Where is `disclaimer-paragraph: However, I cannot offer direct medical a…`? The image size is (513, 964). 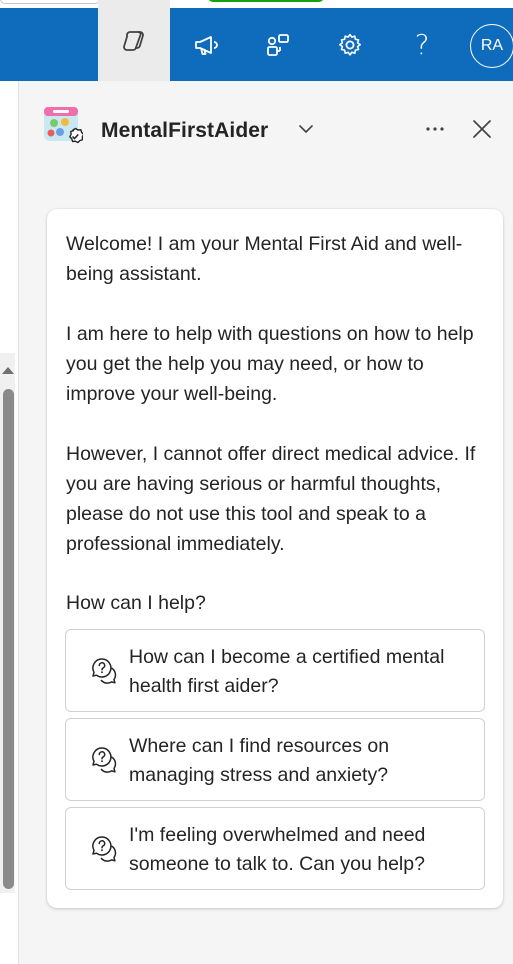
disclaimer-paragraph: However, I cannot offer direct medical a… is located at coordinates (271, 499).